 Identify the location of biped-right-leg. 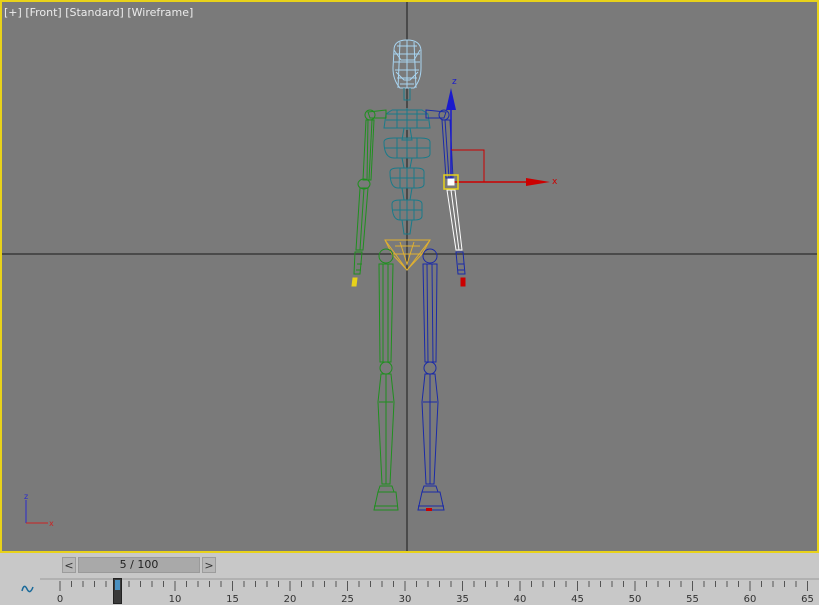
(431, 379).